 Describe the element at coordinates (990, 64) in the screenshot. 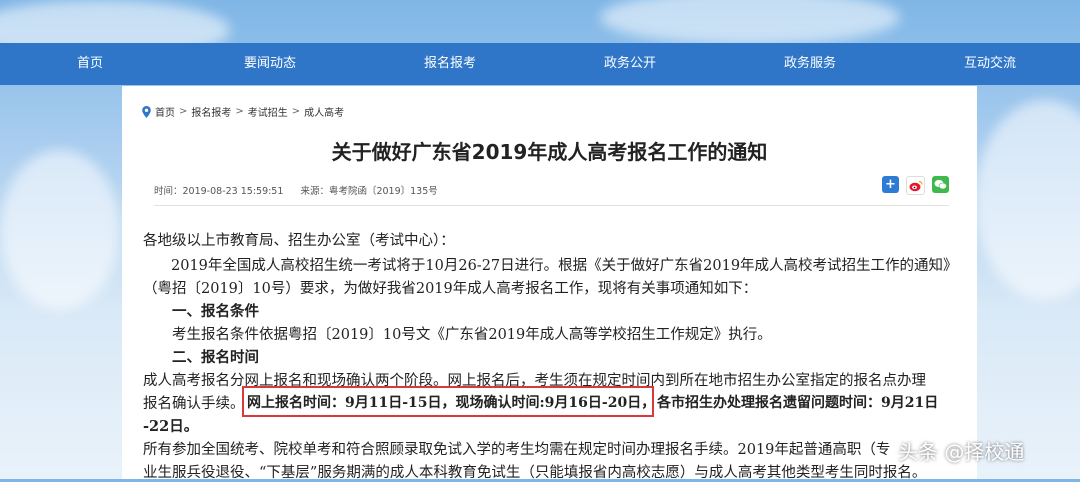

I see `nav-interaction: 互动交流` at that location.